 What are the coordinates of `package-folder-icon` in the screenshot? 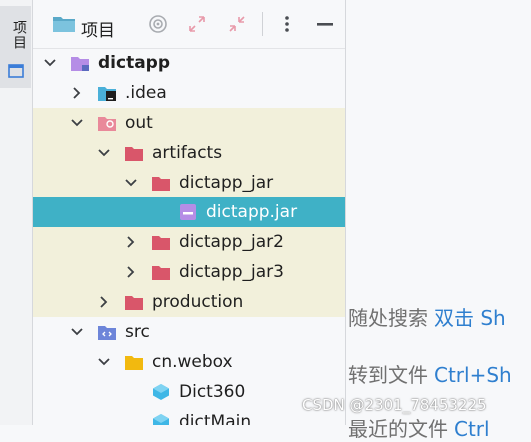 It's located at (134, 363).